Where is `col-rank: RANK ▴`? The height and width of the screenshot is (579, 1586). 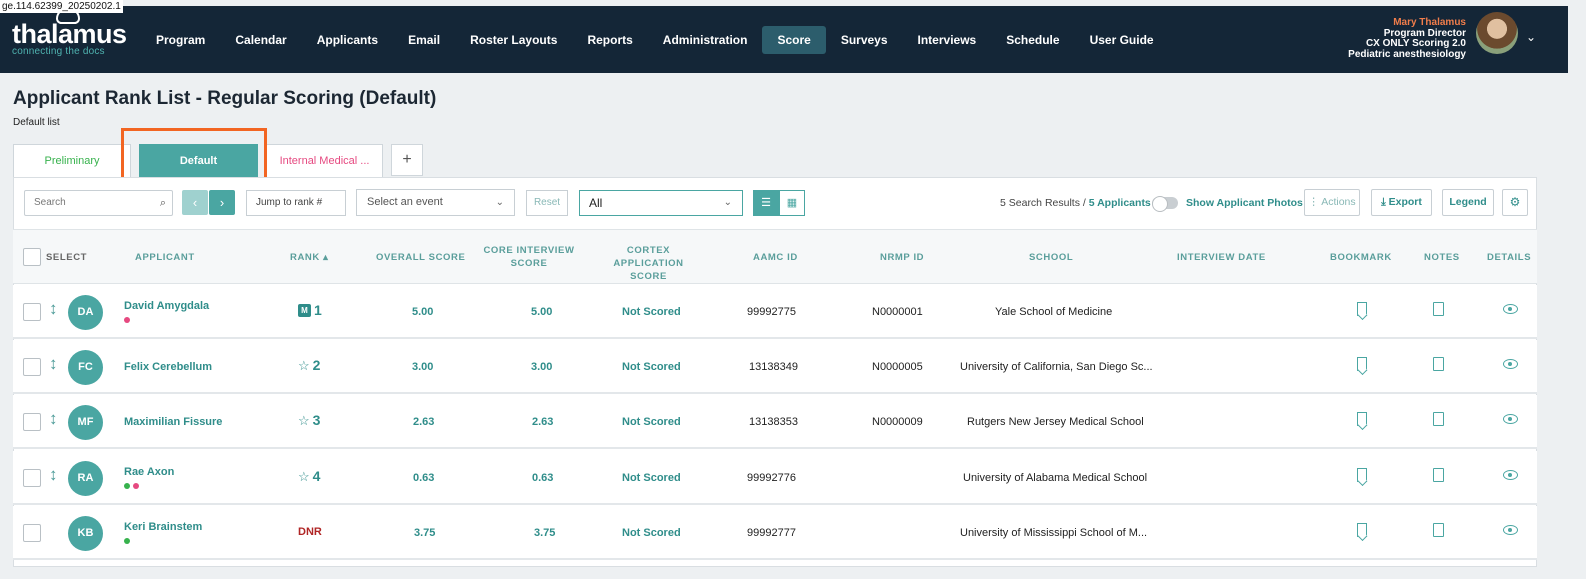 col-rank: RANK ▴ is located at coordinates (309, 257).